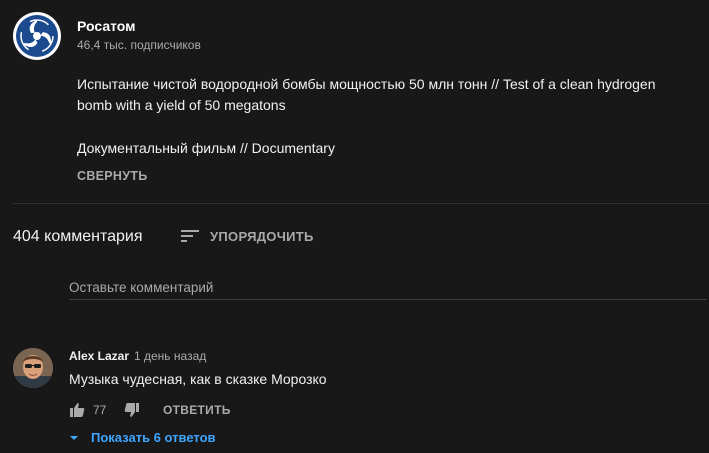 This screenshot has width=709, height=453. What do you see at coordinates (99, 356) in the screenshot?
I see `comment-author: Alex Lazar` at bounding box center [99, 356].